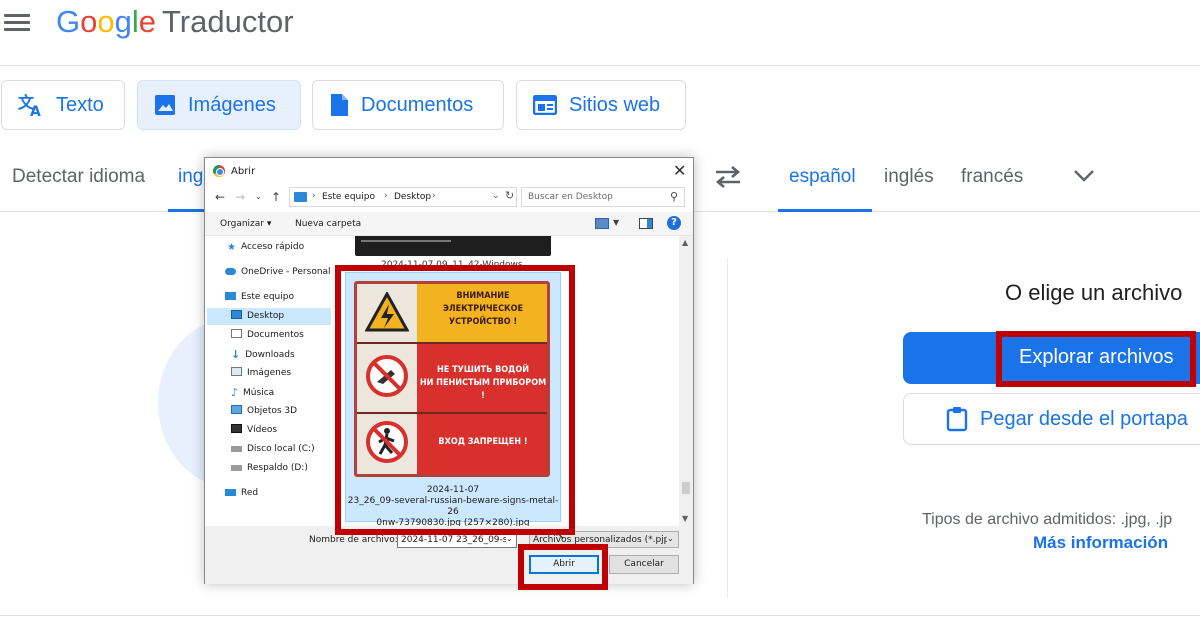 The image size is (1200, 636). Describe the element at coordinates (68, 21) in the screenshot. I see `logo-letter: G` at that location.